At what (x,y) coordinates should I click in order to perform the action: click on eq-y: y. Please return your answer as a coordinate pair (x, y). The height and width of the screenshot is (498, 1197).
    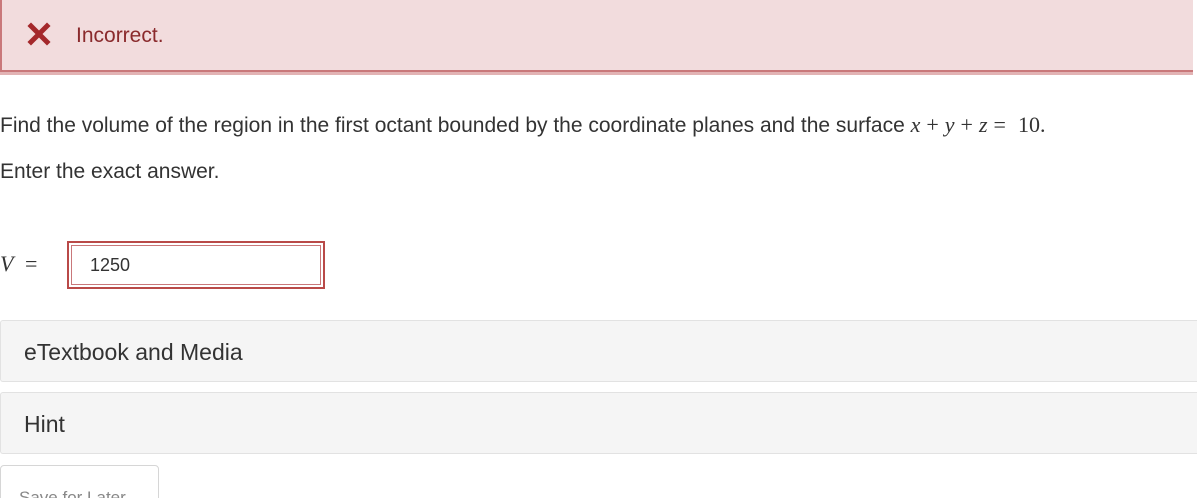
    Looking at the image, I should click on (949, 124).